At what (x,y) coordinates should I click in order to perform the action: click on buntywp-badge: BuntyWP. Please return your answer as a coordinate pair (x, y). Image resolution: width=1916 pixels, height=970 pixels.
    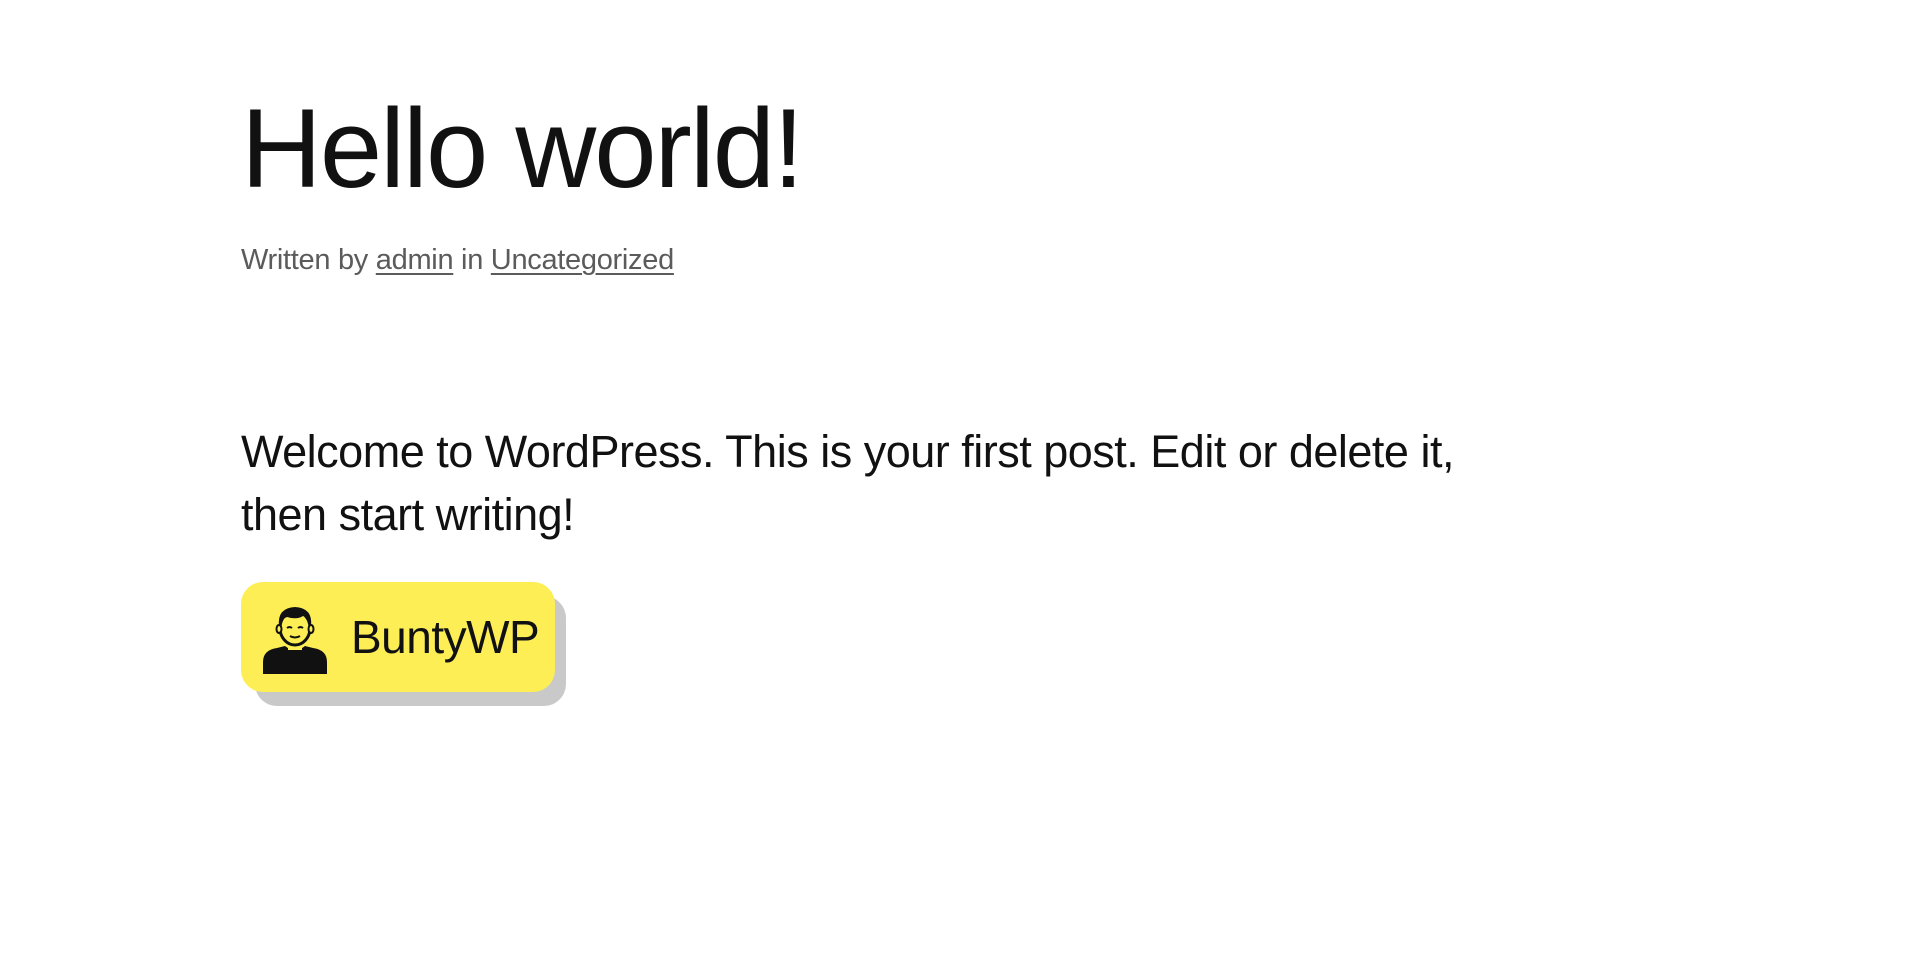
    Looking at the image, I should click on (406, 647).